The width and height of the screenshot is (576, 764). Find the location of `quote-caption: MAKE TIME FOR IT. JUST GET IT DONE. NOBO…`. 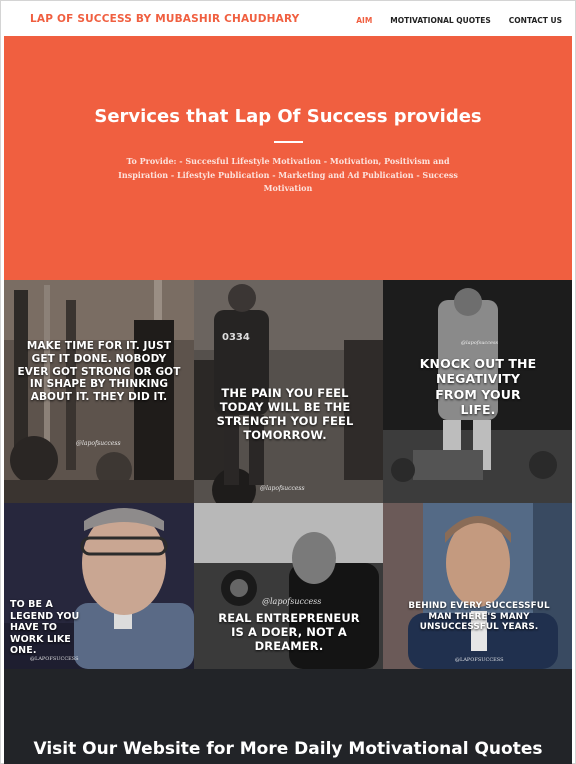

quote-caption: MAKE TIME FOR IT. JUST GET IT DONE. NOBO… is located at coordinates (99, 372).